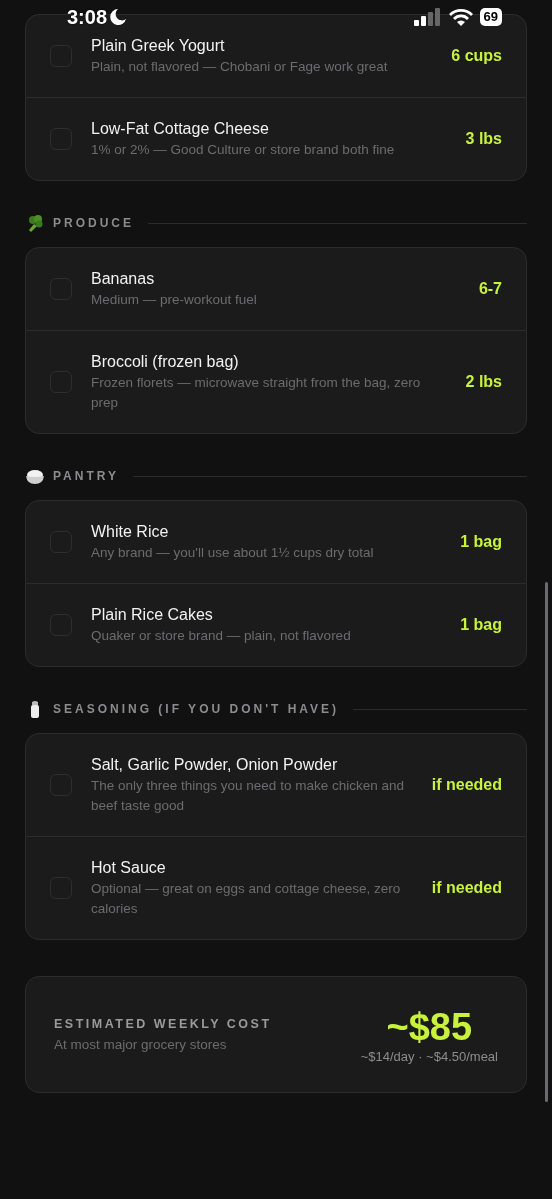 The width and height of the screenshot is (552, 1199). Describe the element at coordinates (256, 393) in the screenshot. I see `item-note: Frozen florets — microwave straight from the bag, zero prep` at that location.